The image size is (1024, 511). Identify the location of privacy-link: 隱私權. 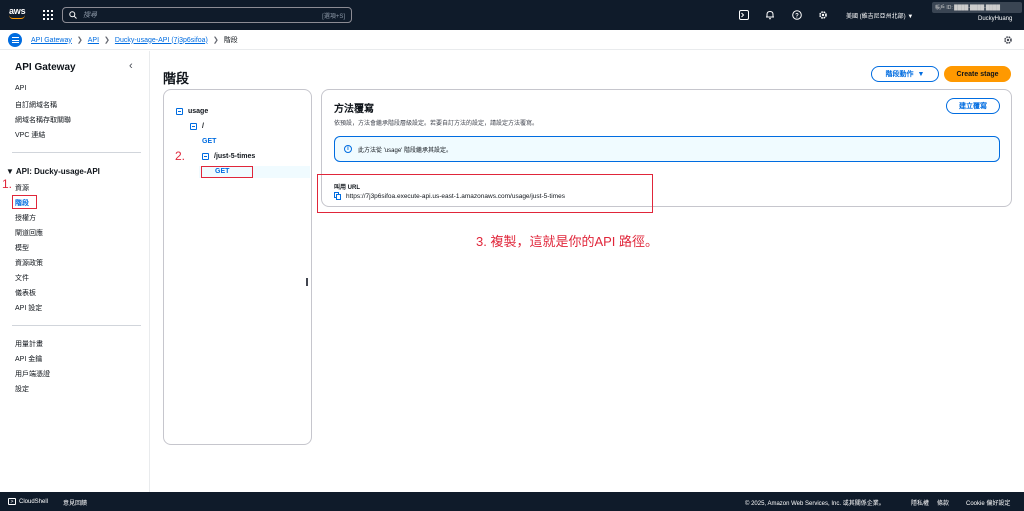
(920, 502).